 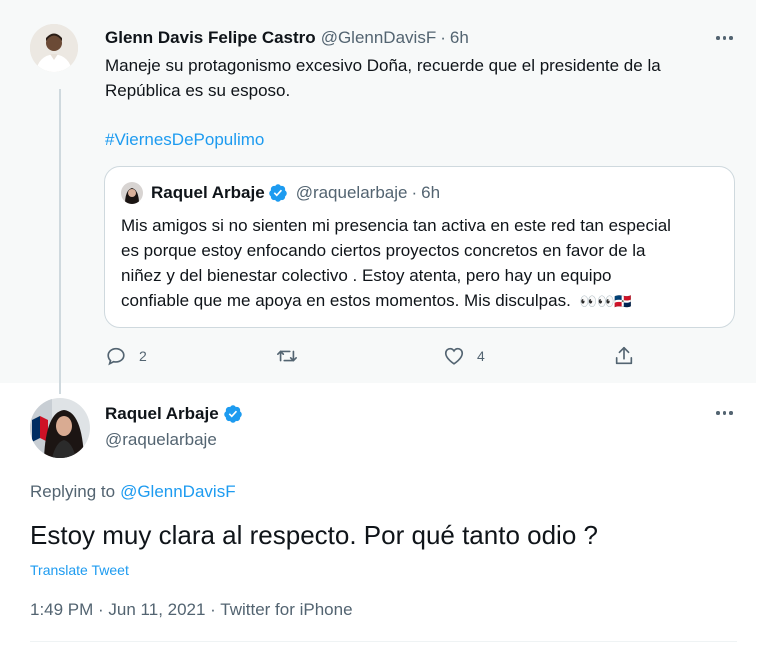 What do you see at coordinates (184, 139) in the screenshot?
I see `hashtag-link: #ViernesDePopulimo` at bounding box center [184, 139].